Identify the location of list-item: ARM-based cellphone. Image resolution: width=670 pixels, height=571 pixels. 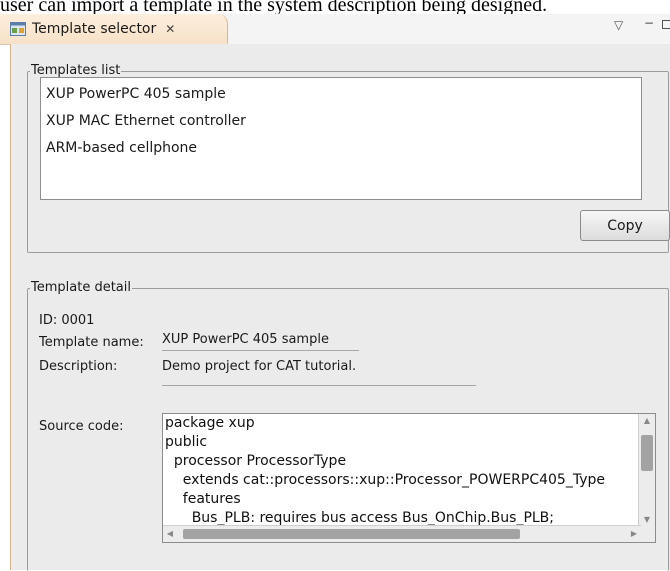
(341, 148).